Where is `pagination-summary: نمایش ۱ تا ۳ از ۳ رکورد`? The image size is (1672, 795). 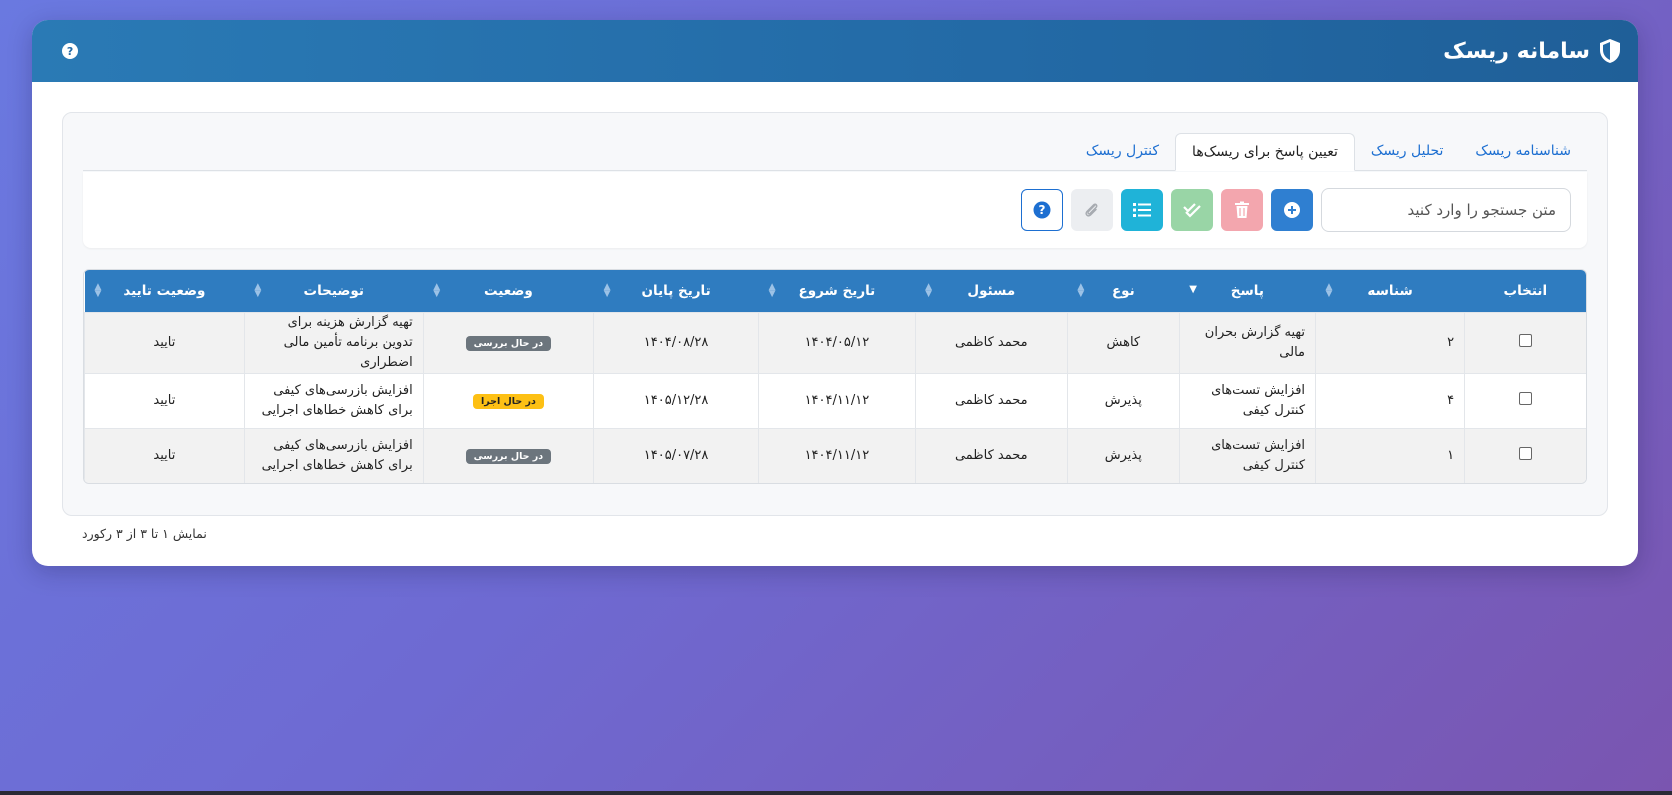 pagination-summary: نمایش ۱ تا ۳ از ۳ رکورد is located at coordinates (144, 533).